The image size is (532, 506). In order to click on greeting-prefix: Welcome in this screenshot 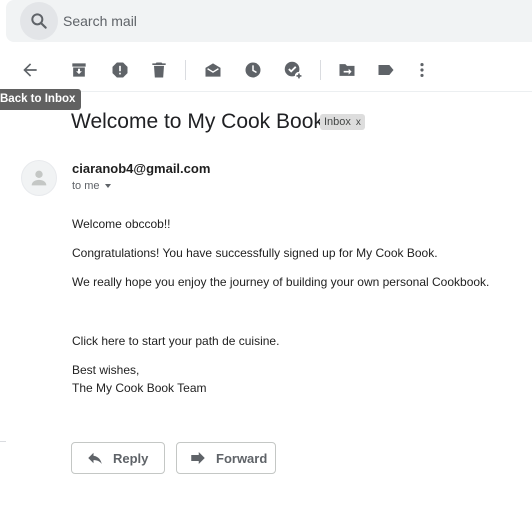, I will do `click(99, 224)`.